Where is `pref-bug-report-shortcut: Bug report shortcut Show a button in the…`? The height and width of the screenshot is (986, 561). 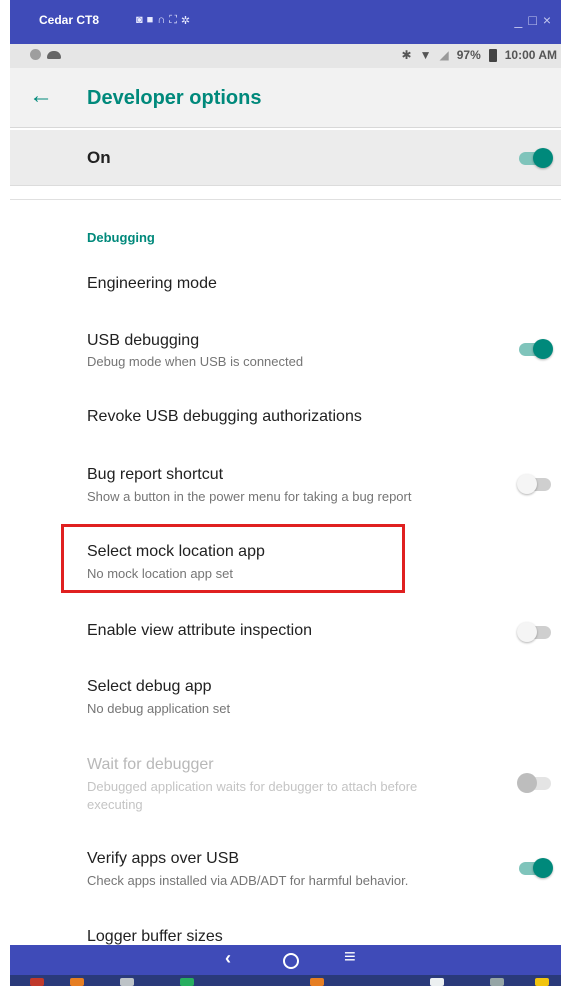
pref-bug-report-shortcut: Bug report shortcut Show a button in the… is located at coordinates (285, 484).